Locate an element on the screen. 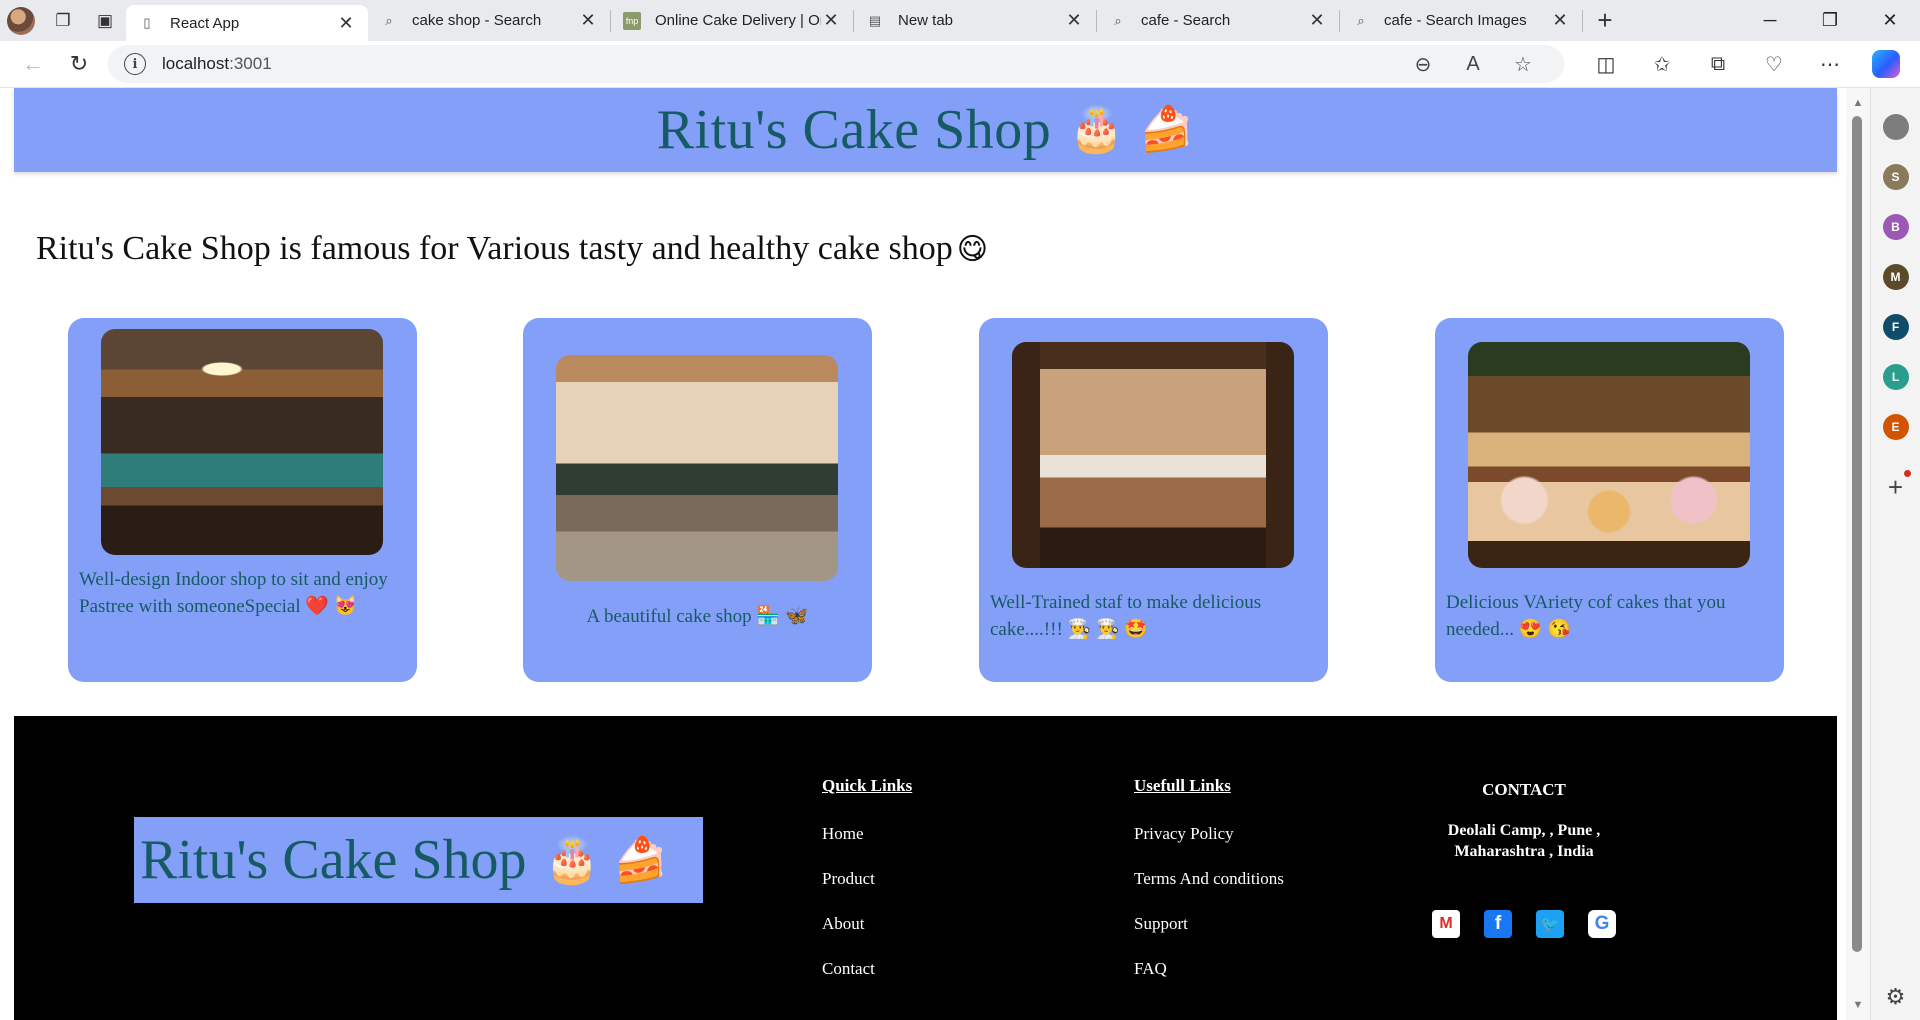  profile-button is located at coordinates (21, 20).